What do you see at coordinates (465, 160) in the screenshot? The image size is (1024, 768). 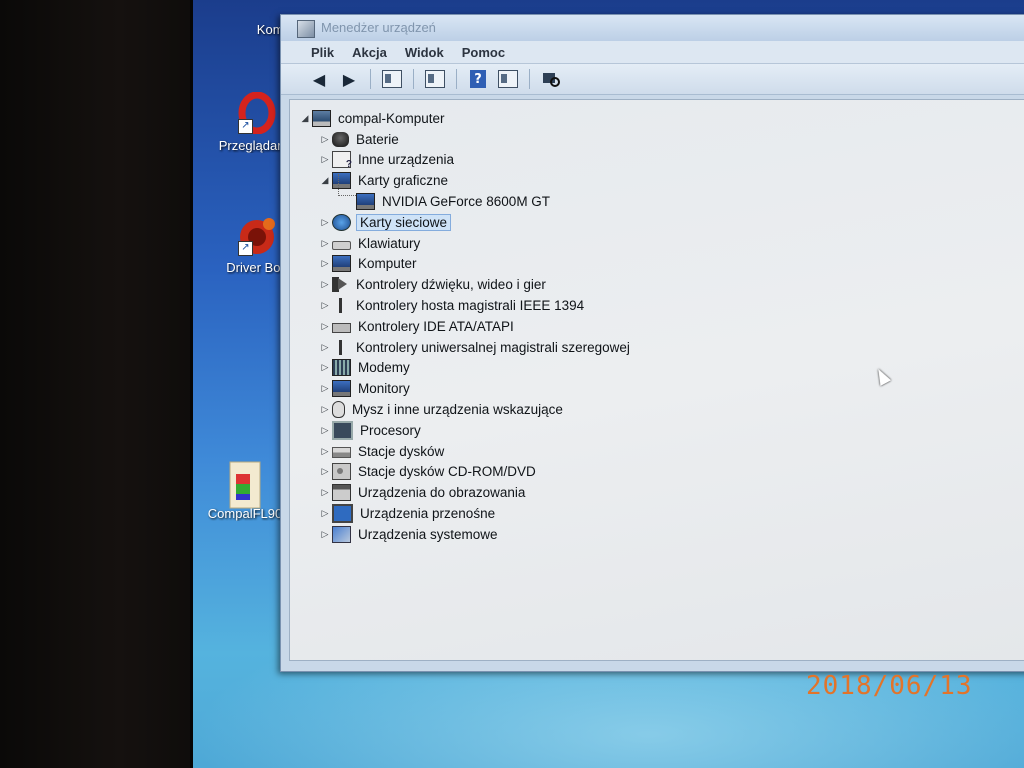 I see `tree-category-node: ▷ Inne urządzenia` at bounding box center [465, 160].